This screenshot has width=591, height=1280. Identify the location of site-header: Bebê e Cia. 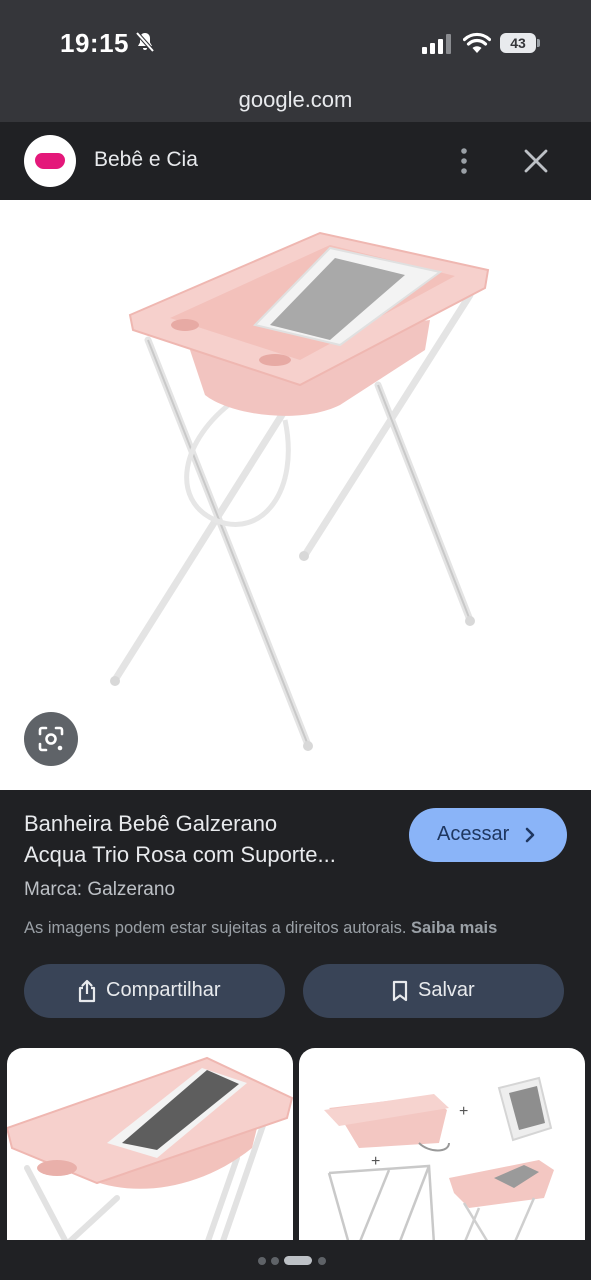
(295, 161).